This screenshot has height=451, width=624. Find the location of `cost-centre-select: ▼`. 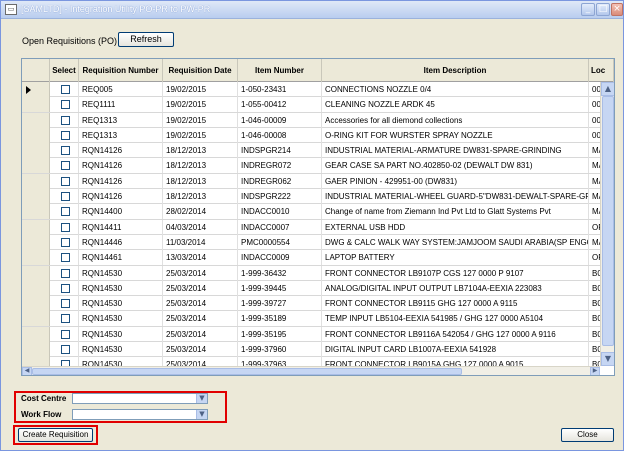

cost-centre-select: ▼ is located at coordinates (140, 398).